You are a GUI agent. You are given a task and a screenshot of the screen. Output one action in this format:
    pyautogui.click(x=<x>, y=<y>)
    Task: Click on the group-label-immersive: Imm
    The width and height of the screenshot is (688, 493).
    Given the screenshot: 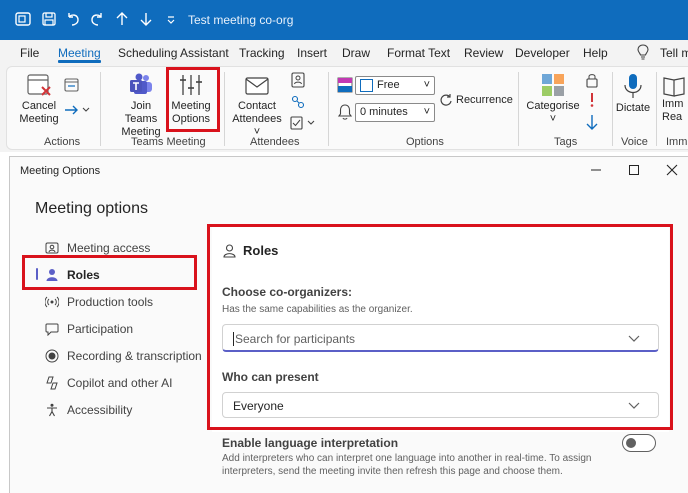 What is the action you would take?
    pyautogui.click(x=677, y=142)
    